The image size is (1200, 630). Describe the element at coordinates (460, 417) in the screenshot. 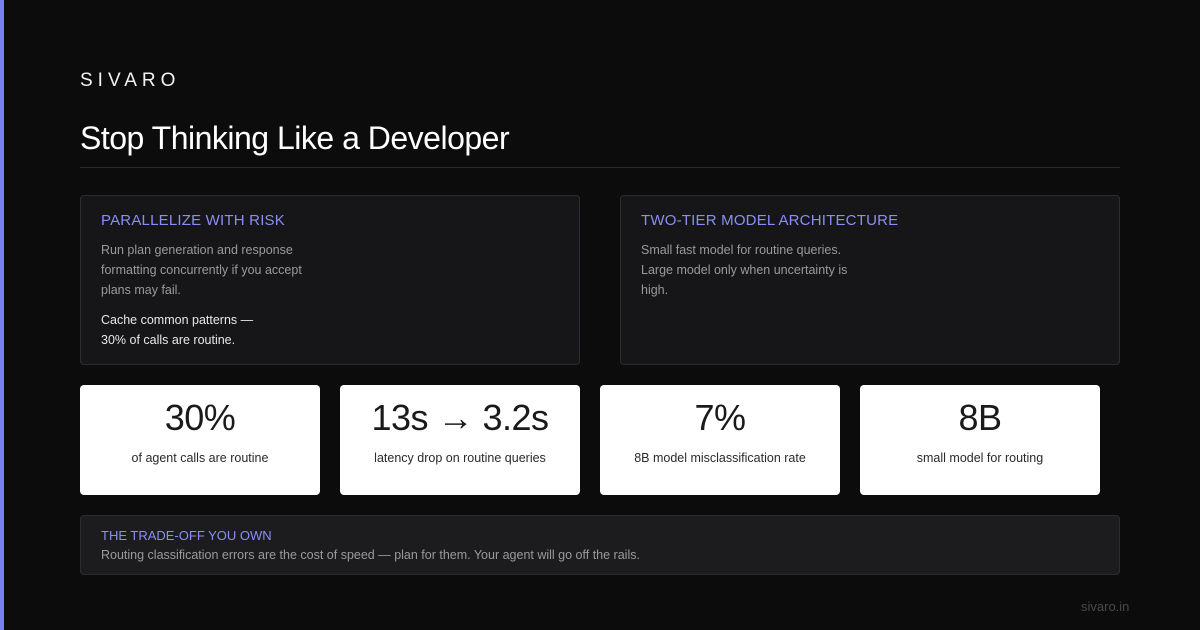

I see `stat-value: 13s → 3.2s` at that location.